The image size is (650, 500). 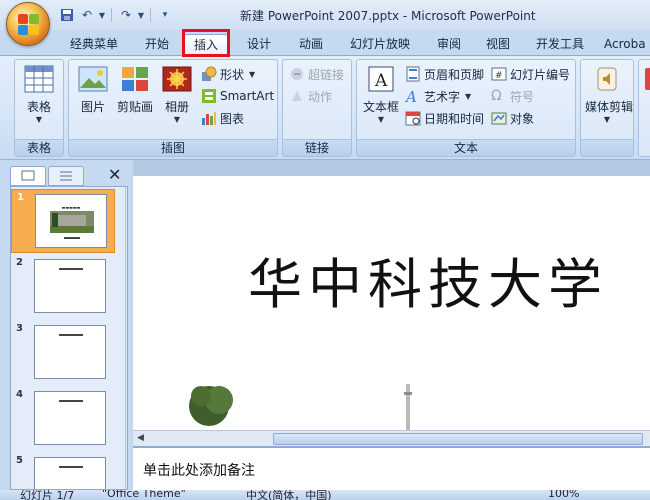 I want to click on tab-acrobat: Acroba, so click(x=627, y=45).